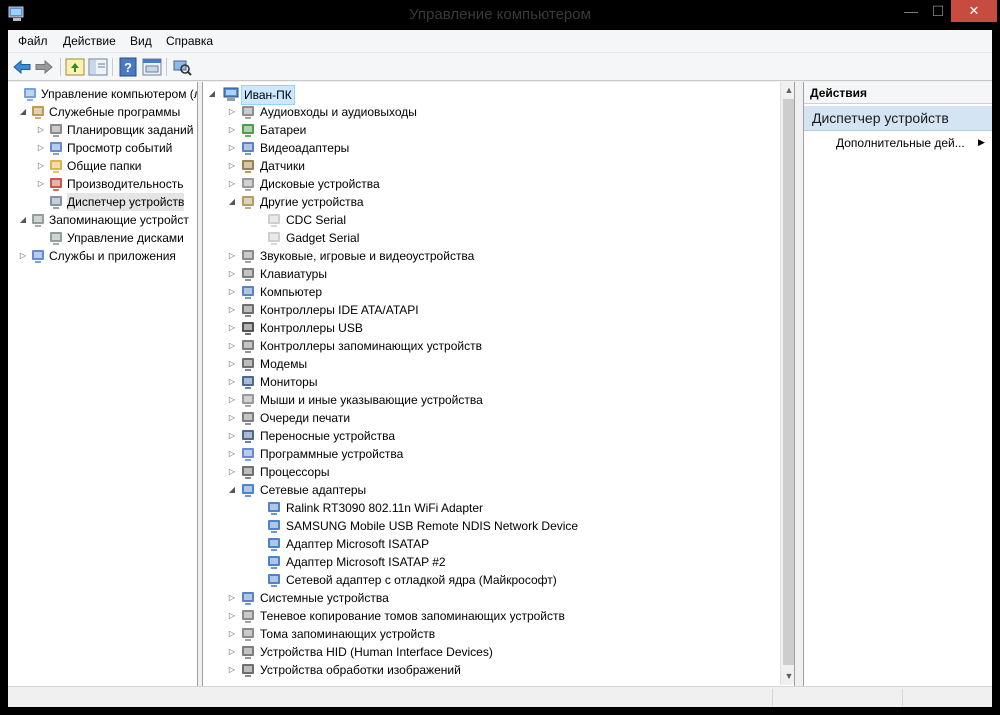 The image size is (1000, 715). Describe the element at coordinates (974, 11) in the screenshot. I see `close-button: ✕` at that location.